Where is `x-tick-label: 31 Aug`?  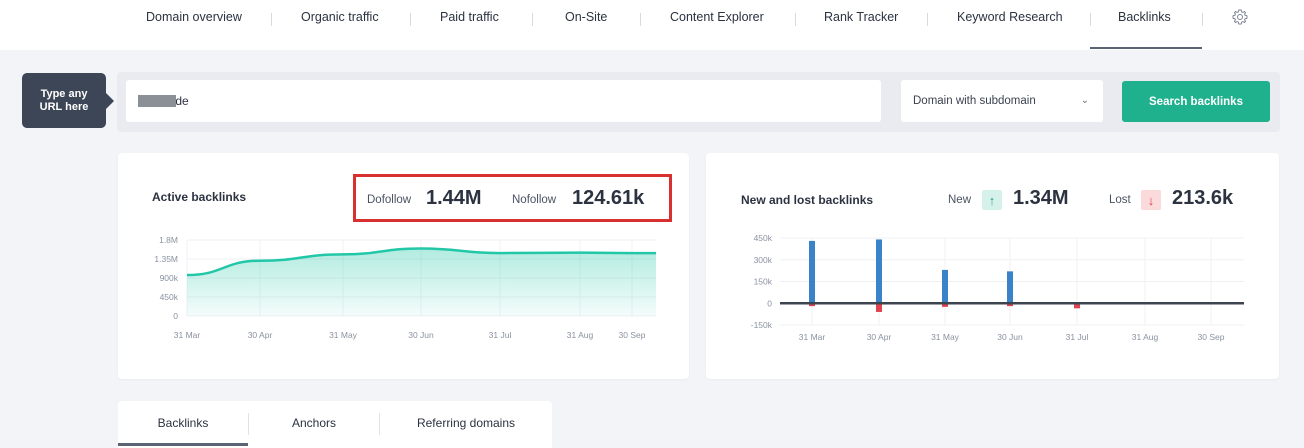
x-tick-label: 31 Aug is located at coordinates (1145, 337).